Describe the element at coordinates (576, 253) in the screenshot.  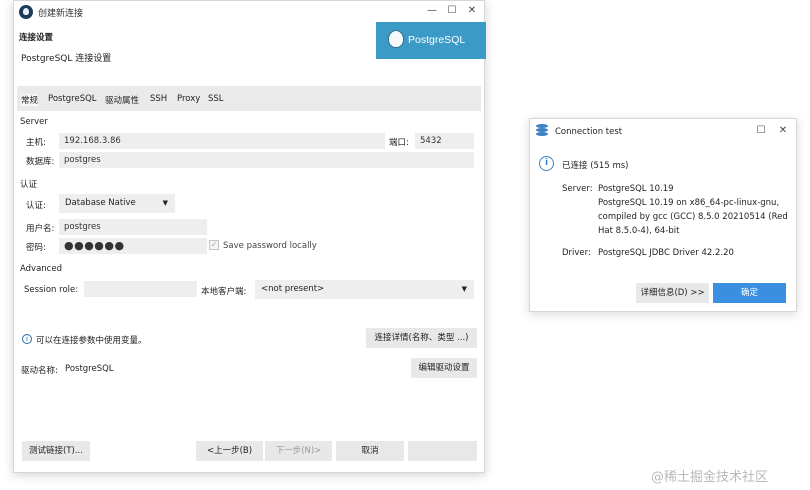
I see `driver-label: Driver:` at that location.